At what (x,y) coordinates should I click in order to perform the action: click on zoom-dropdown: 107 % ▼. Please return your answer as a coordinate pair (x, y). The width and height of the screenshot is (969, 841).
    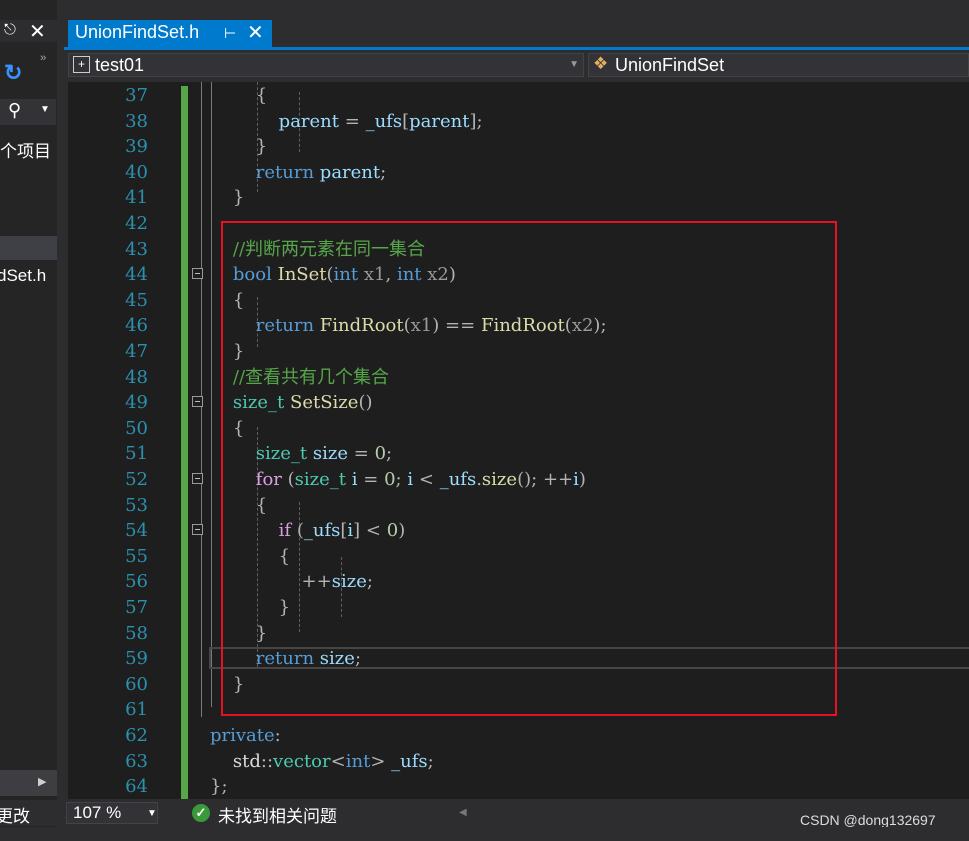
    Looking at the image, I should click on (112, 813).